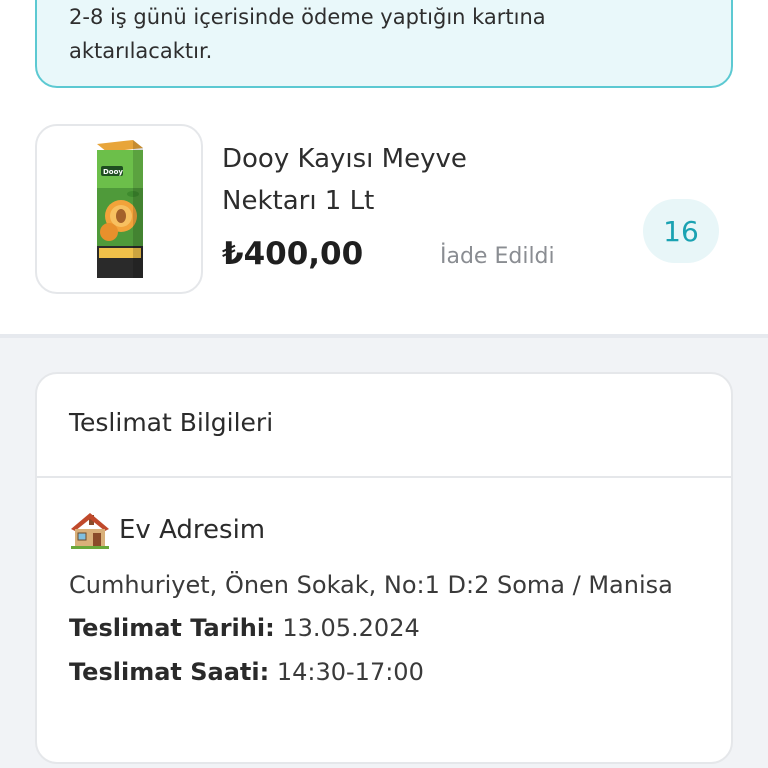 The height and width of the screenshot is (768, 768). I want to click on product-image: Dooy, so click(119, 209).